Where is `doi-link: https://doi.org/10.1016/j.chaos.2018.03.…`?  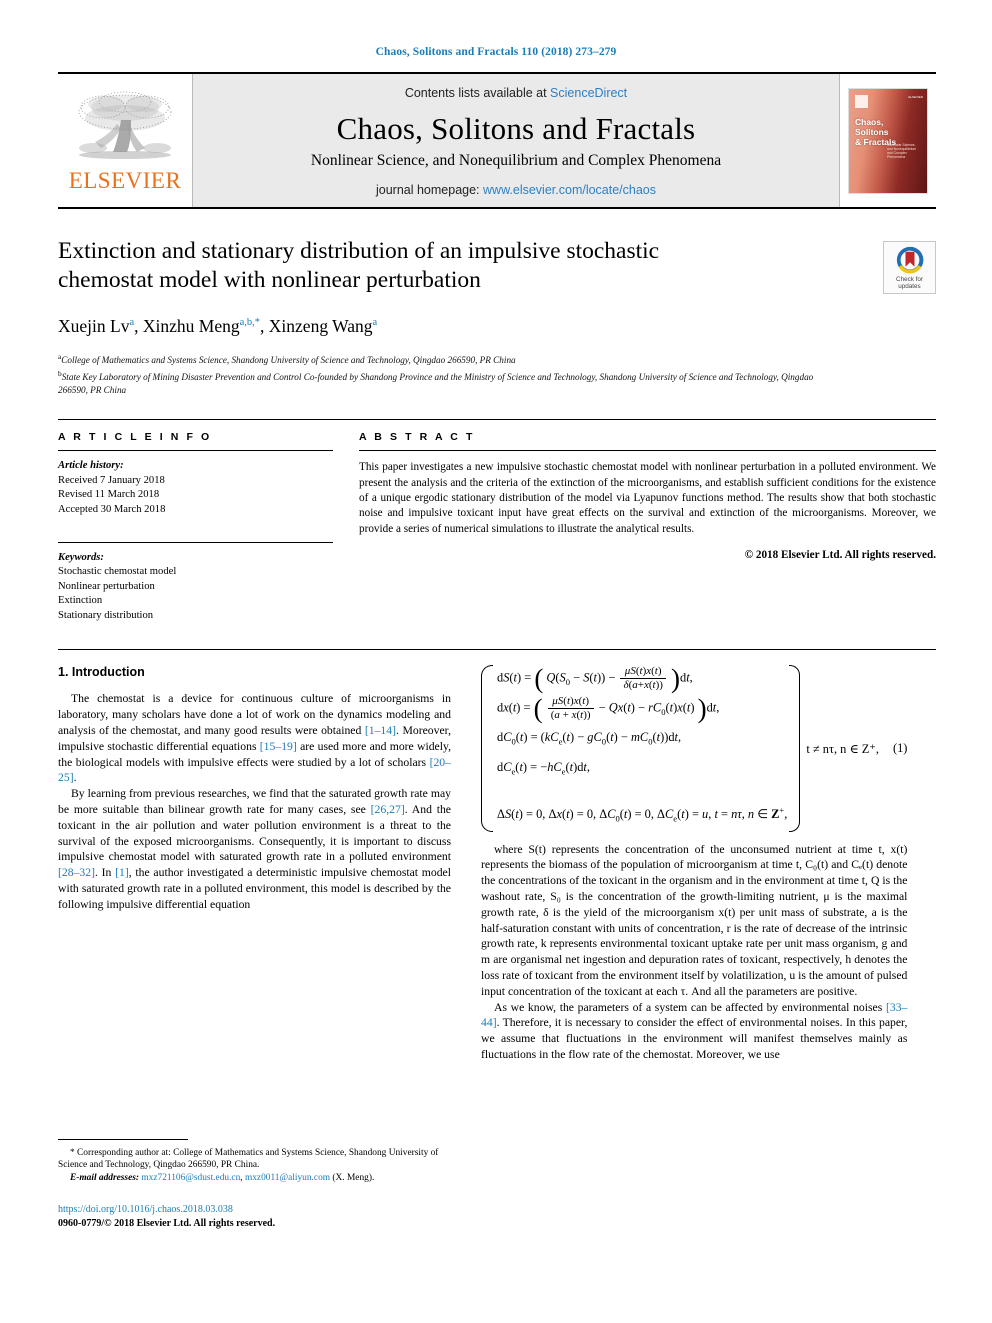
doi-link: https://doi.org/10.1016/j.chaos.2018.03.… is located at coordinates (258, 1210).